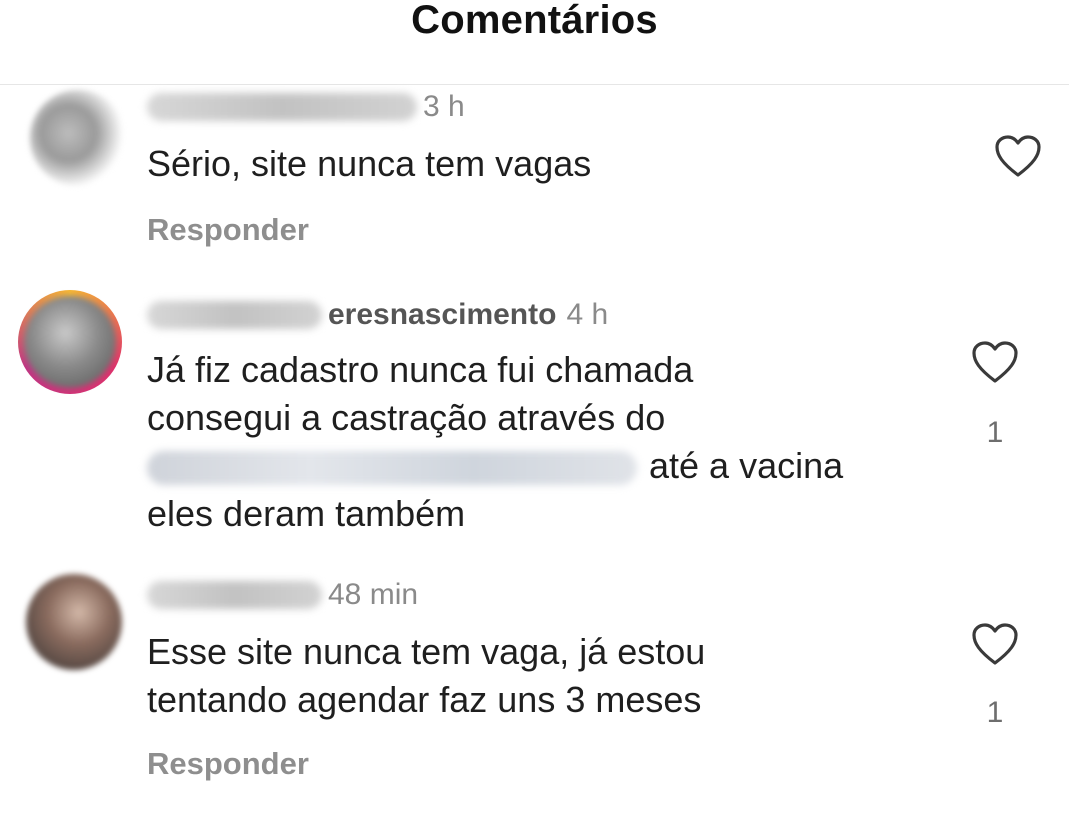 The height and width of the screenshot is (813, 1069). Describe the element at coordinates (306, 513) in the screenshot. I see `comment-text-line: eles deram também` at that location.